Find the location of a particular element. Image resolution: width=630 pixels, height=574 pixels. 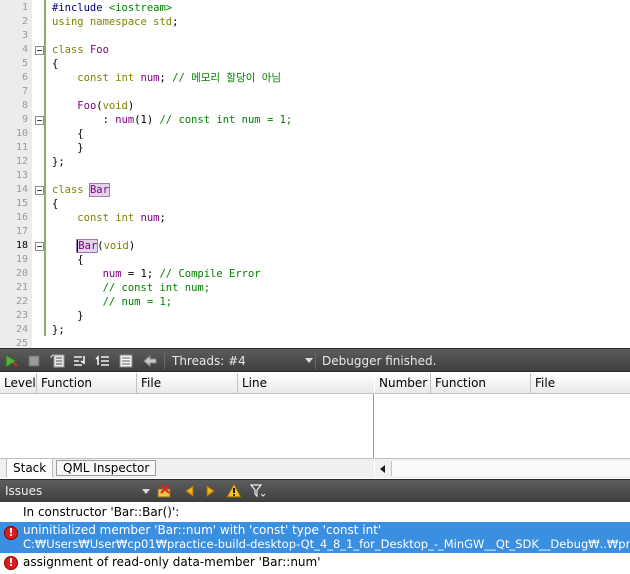

code-line: 23 } is located at coordinates (315, 316).